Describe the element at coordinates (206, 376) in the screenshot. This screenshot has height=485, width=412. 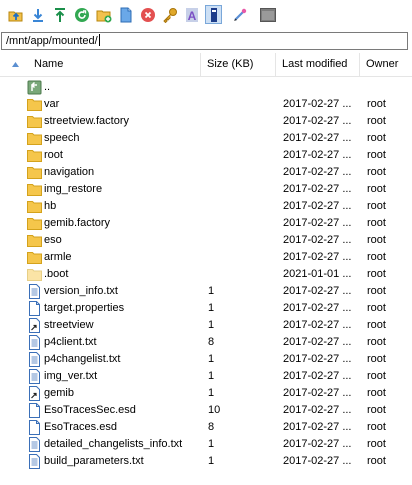
I see `file-row: img_ver.txt 1 2017-02-27 ... root` at that location.